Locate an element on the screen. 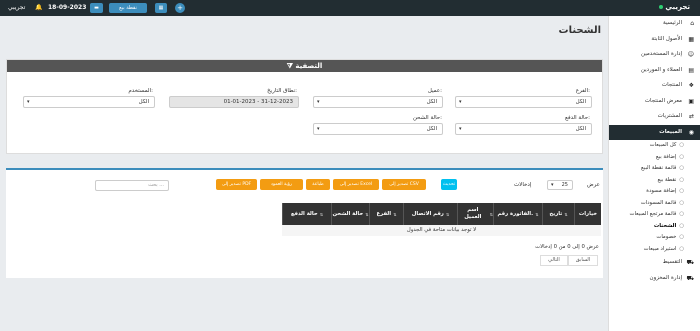 This screenshot has width=700, height=331. filter-header: ⧩ التصفية is located at coordinates (304, 66).